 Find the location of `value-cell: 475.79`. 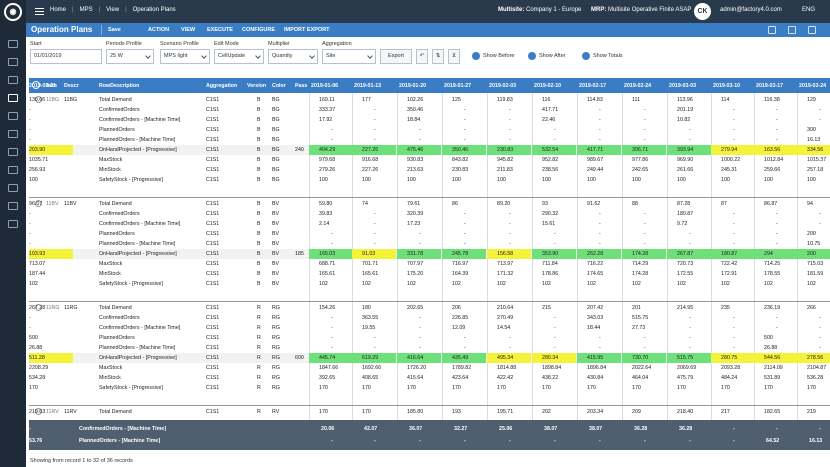

value-cell: 475.79 is located at coordinates (685, 378).